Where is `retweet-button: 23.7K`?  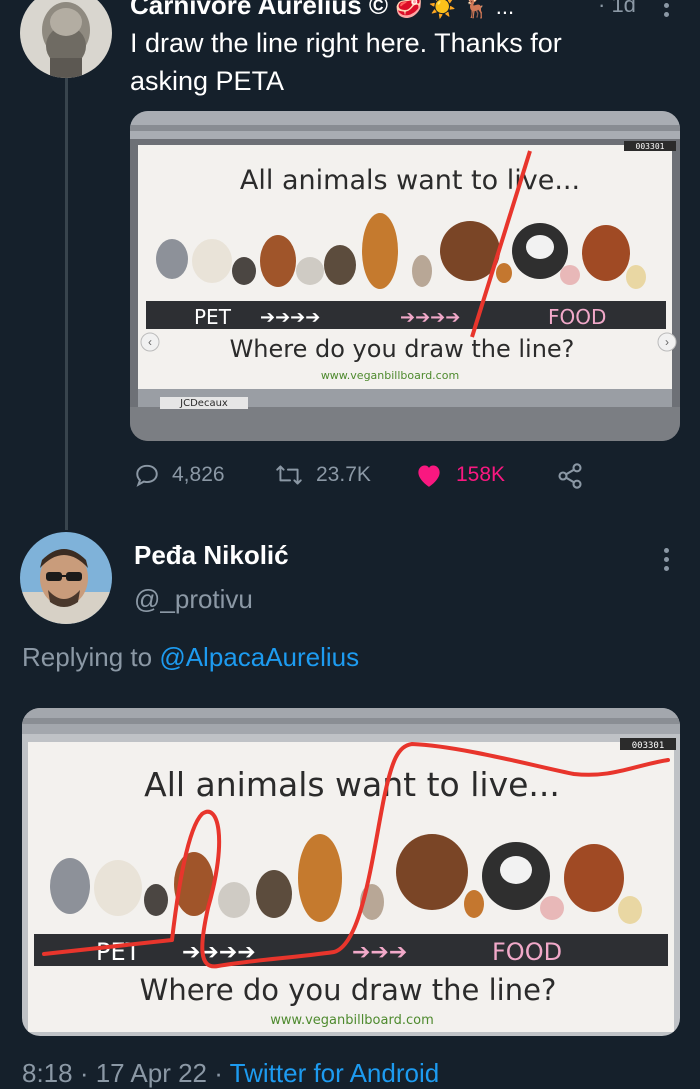
retweet-button: 23.7K is located at coordinates (322, 475).